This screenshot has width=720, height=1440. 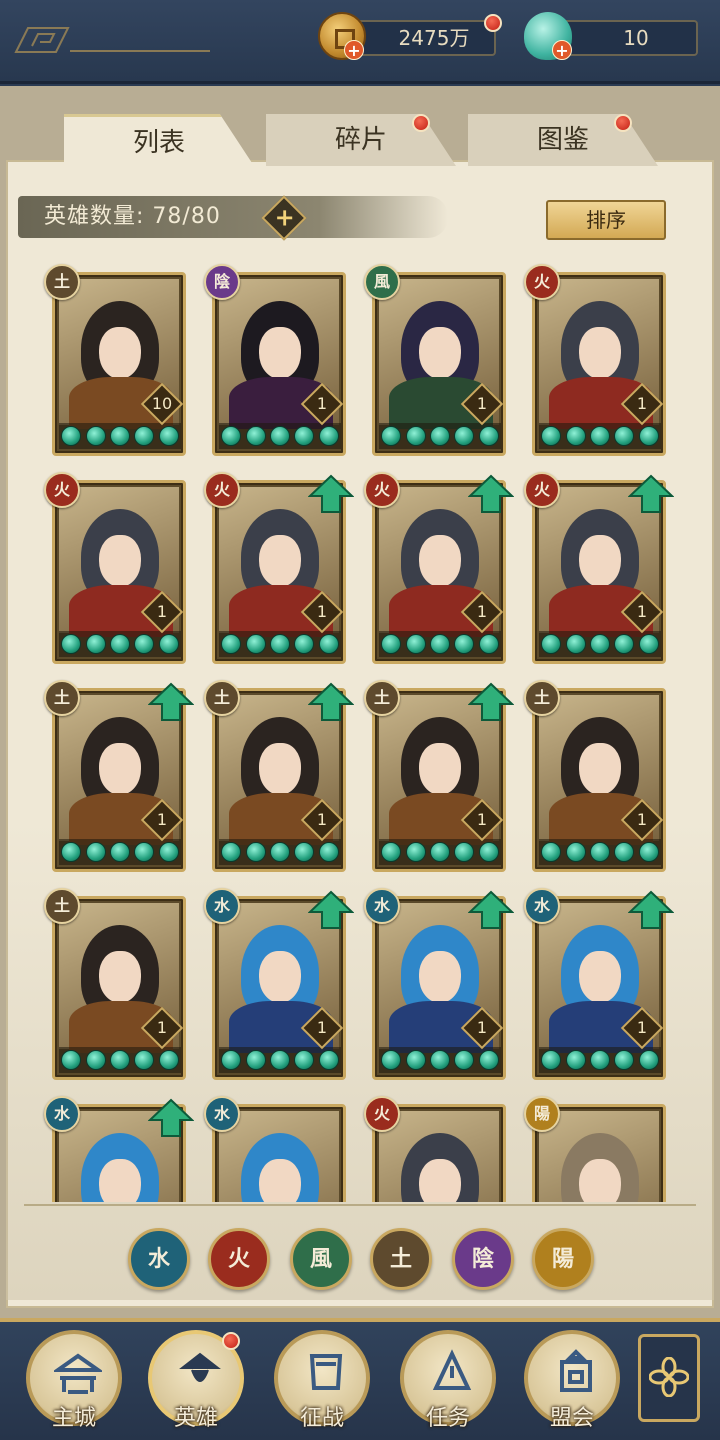 I want to click on hero-portrait, so click(x=439, y=1156).